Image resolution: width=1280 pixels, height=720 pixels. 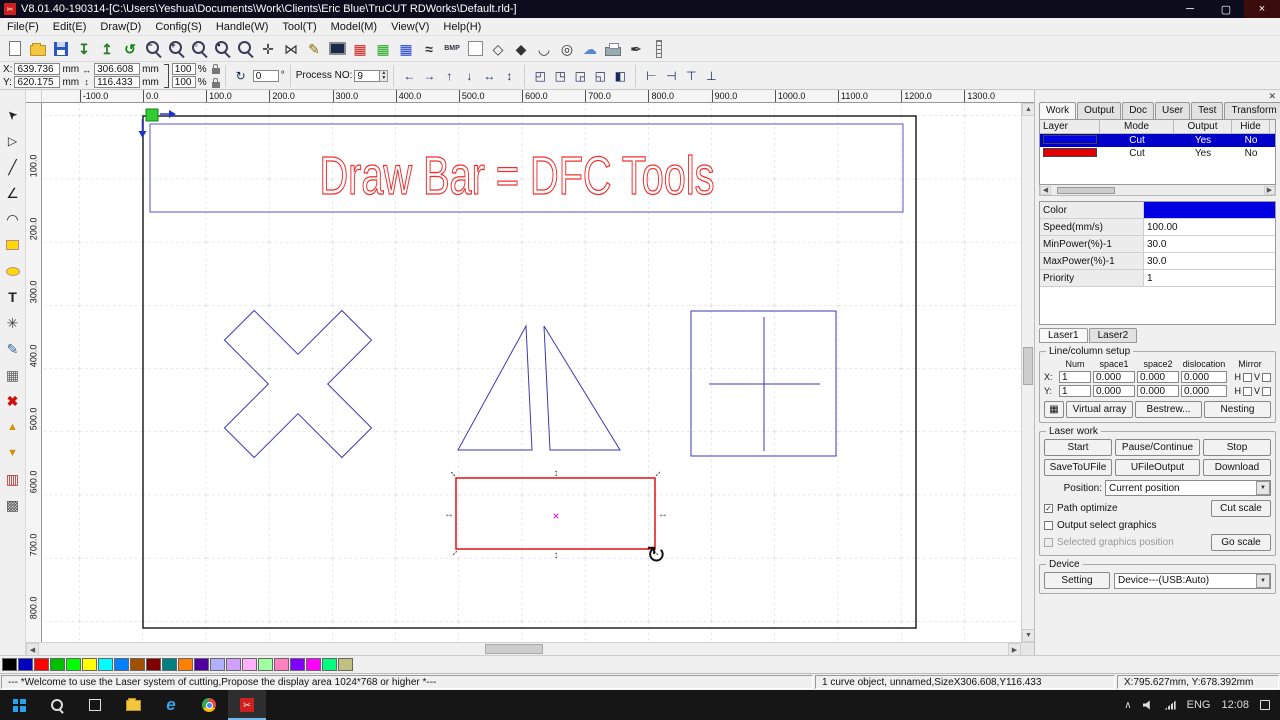 I want to click on panel-tab: Transform, so click(x=1252, y=110).